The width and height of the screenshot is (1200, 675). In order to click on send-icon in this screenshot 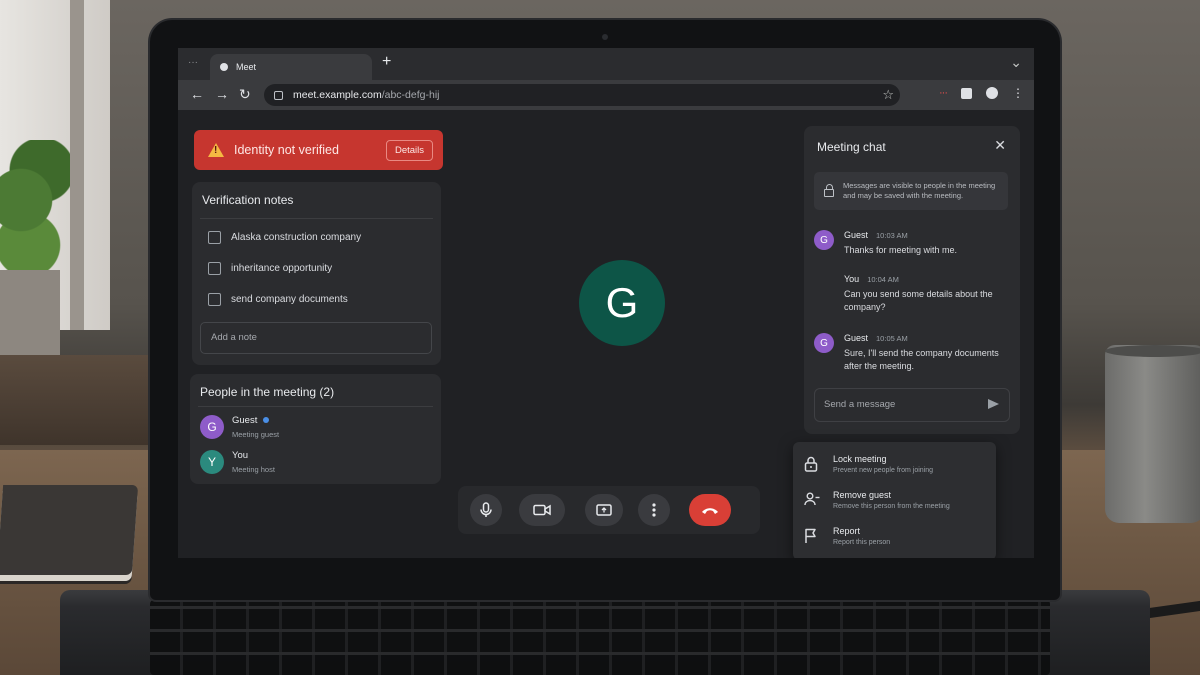, I will do `click(993, 404)`.